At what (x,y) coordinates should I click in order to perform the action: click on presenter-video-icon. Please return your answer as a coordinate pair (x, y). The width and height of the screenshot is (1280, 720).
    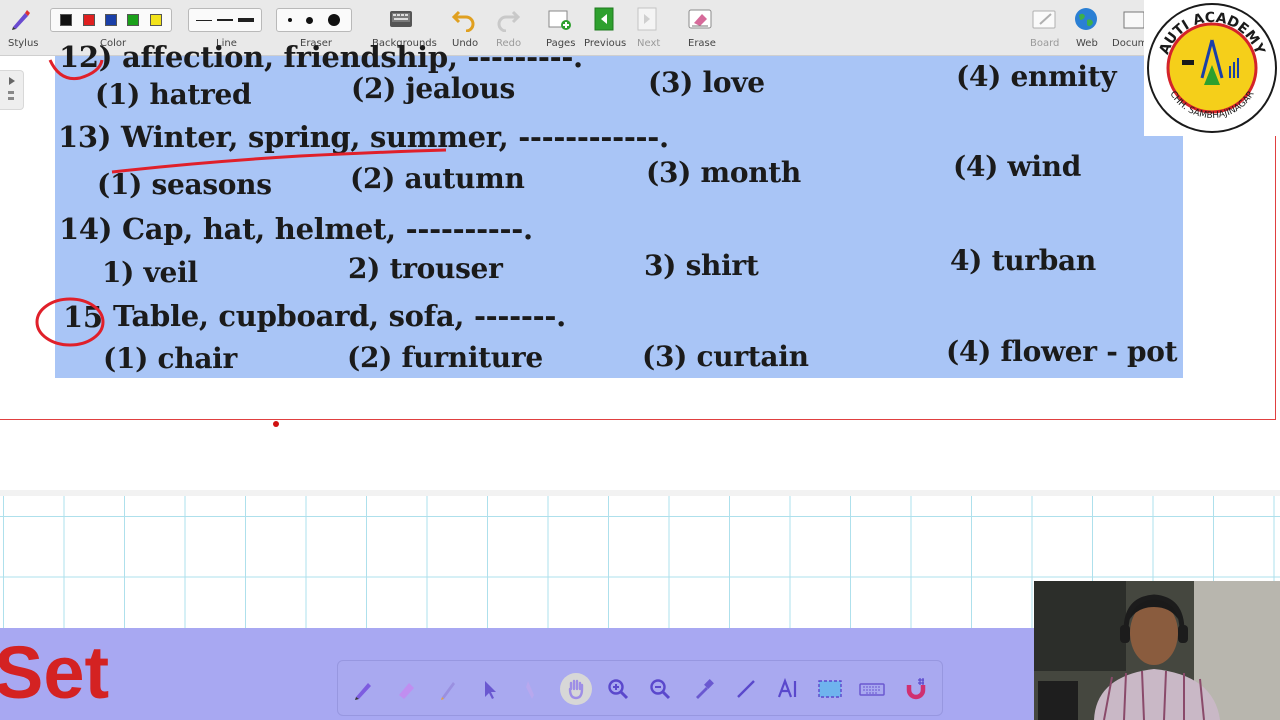
    Looking at the image, I should click on (1157, 650).